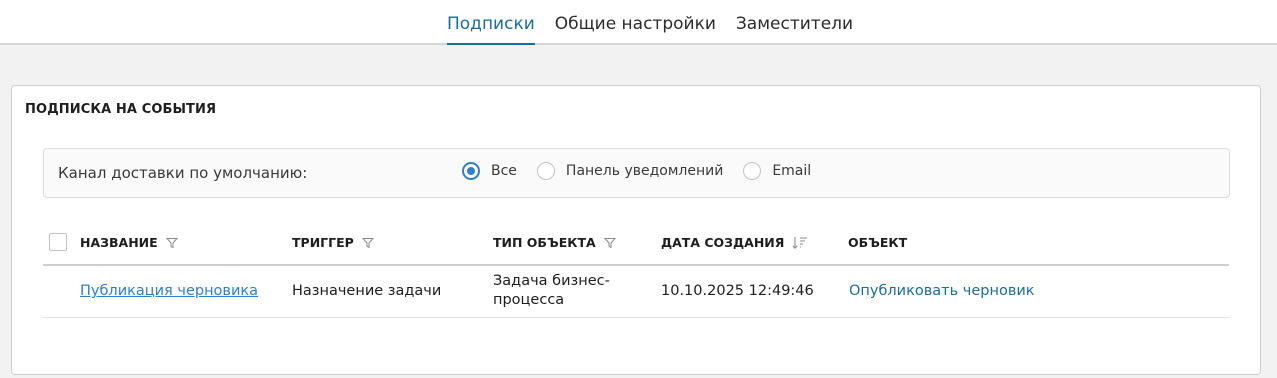  I want to click on row-created-date: 10.10.2025 12:49:46, so click(737, 291).